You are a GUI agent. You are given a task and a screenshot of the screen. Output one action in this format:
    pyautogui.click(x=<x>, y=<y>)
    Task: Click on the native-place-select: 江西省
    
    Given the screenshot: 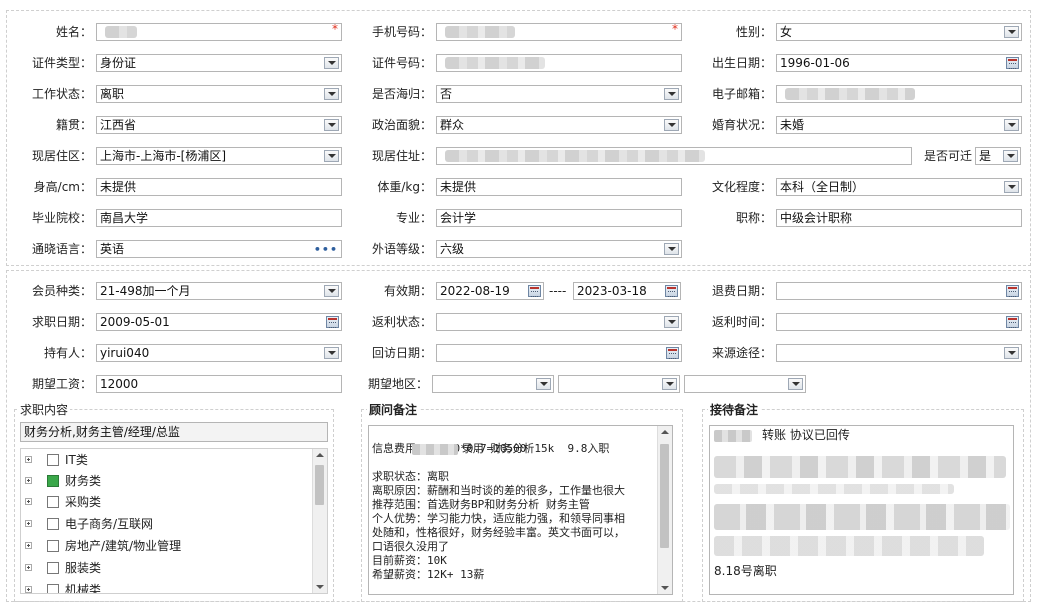 What is the action you would take?
    pyautogui.click(x=219, y=125)
    